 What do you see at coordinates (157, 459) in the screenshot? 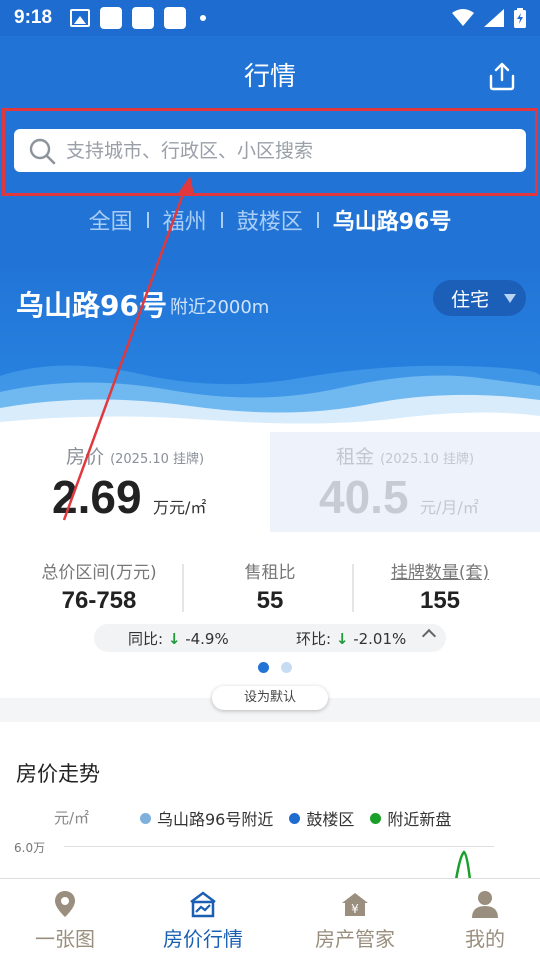
I see `house-price-period: (2025.10 挂牌)` at bounding box center [157, 459].